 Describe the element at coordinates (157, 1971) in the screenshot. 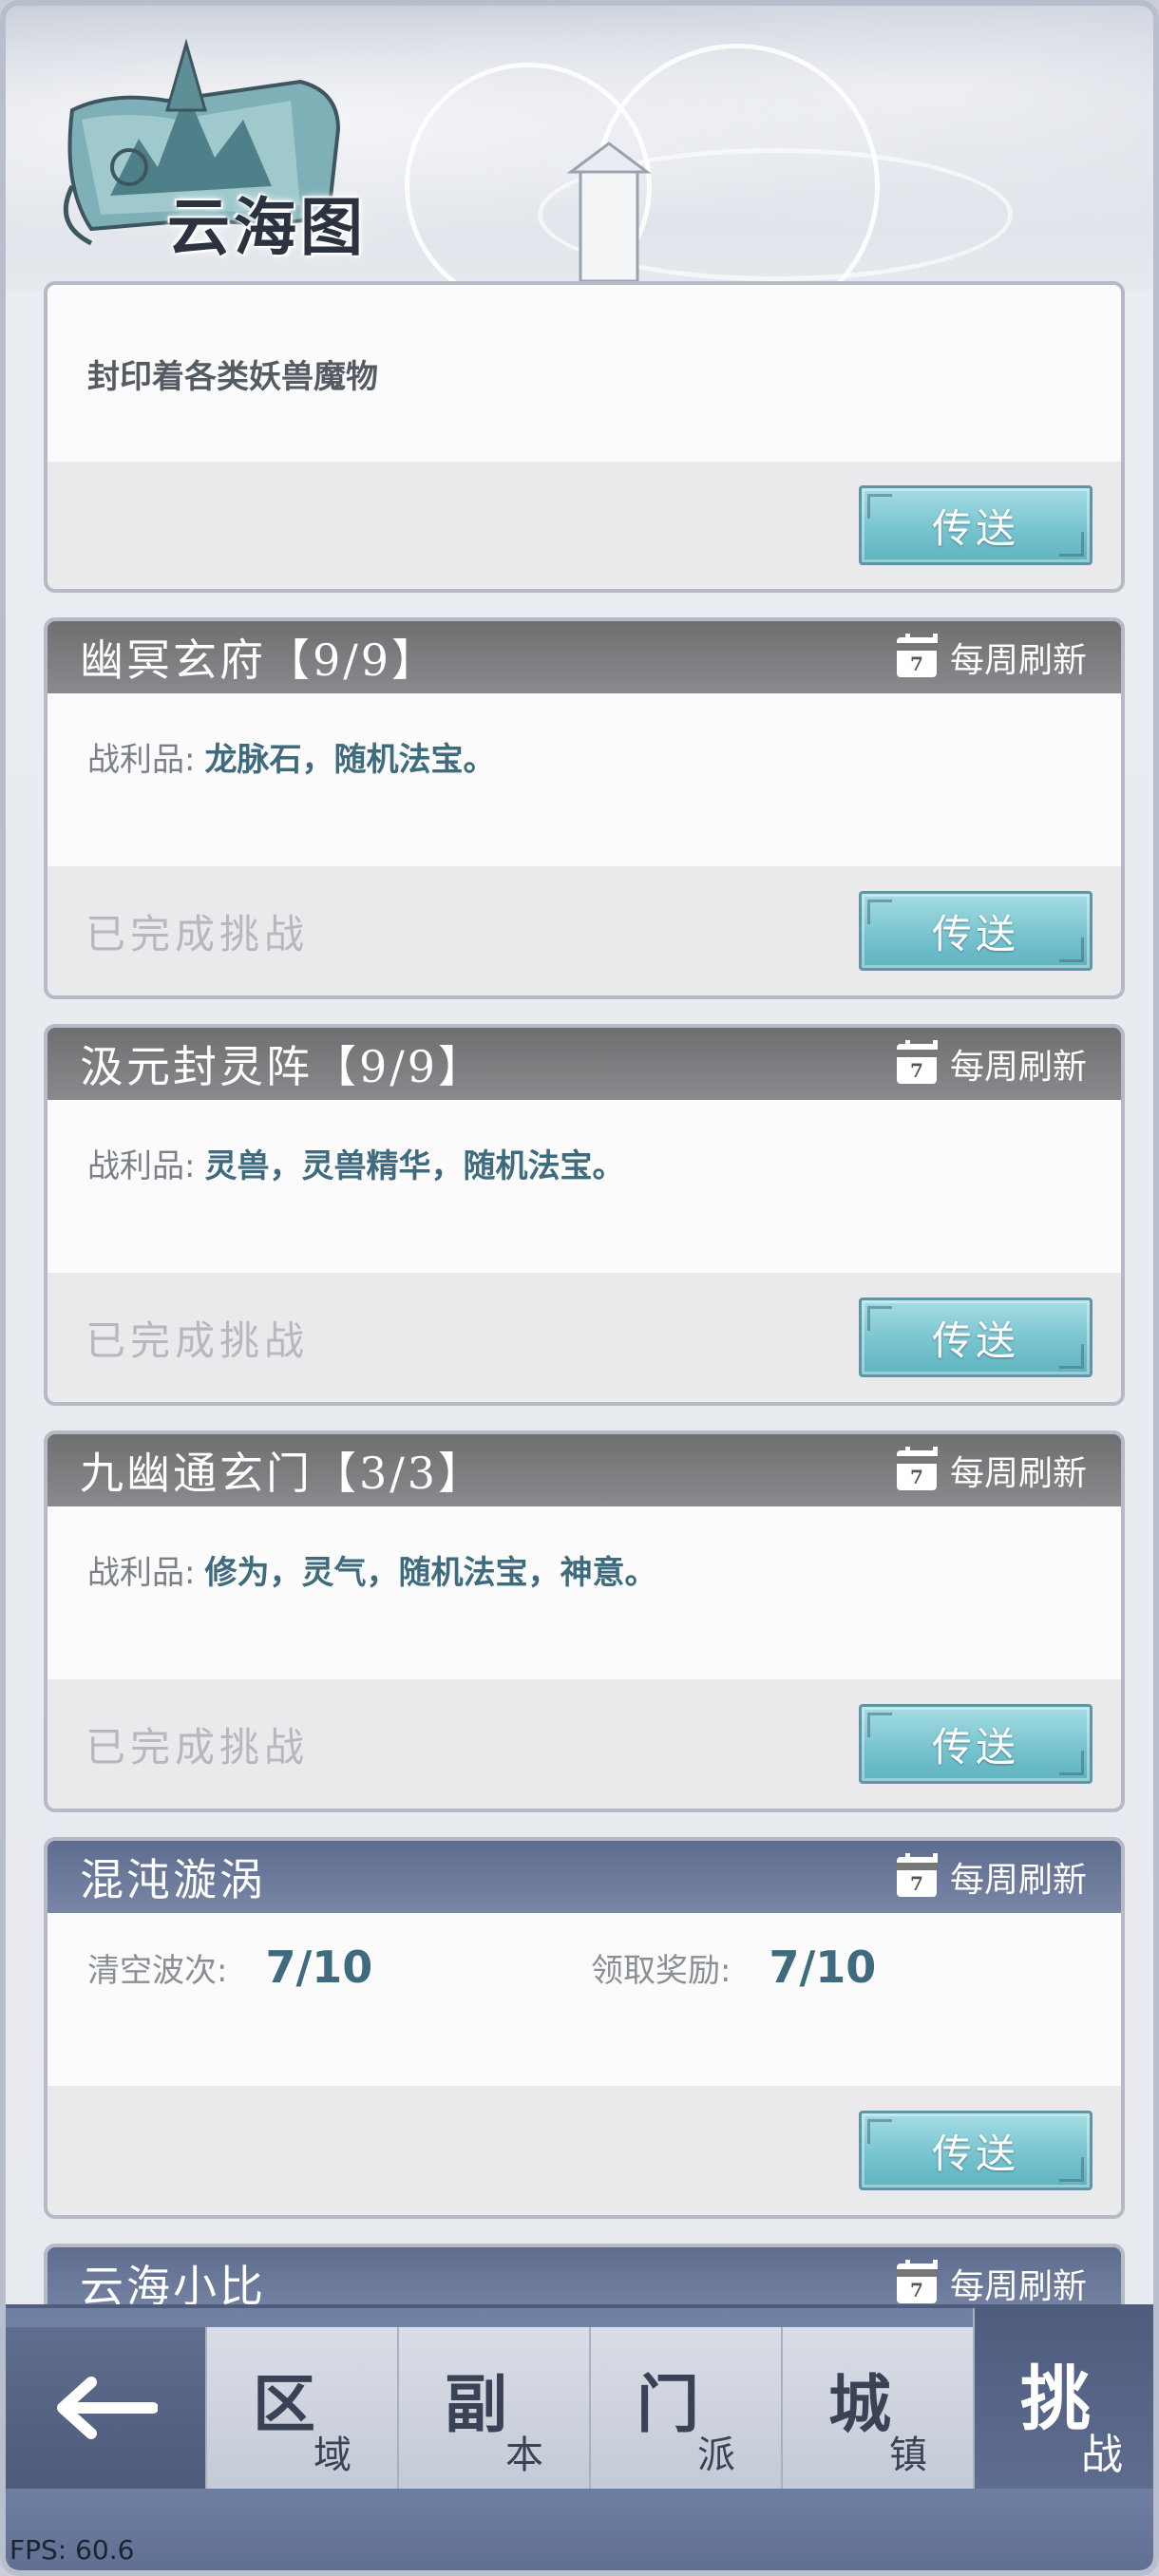

I see `clear-waves-label: 清空波次:` at that location.